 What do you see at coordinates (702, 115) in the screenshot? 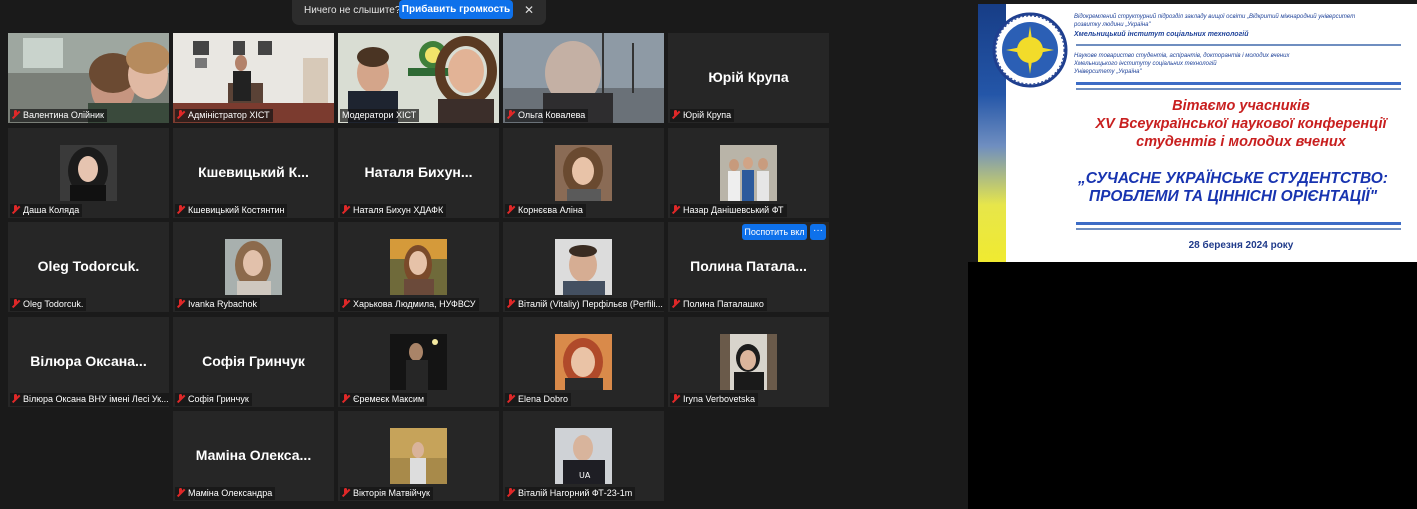
I see `participant-nameplate: Юрій Крупа` at bounding box center [702, 115].